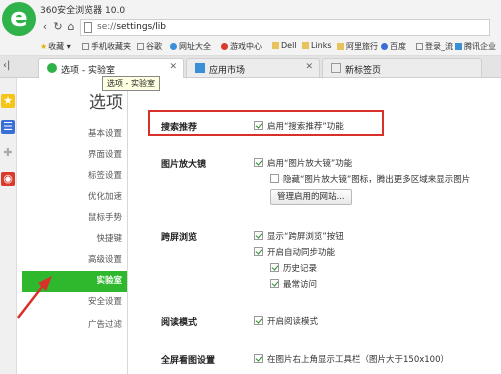 The height and width of the screenshot is (374, 501). I want to click on tab-new-tab: 新标签页, so click(402, 67).